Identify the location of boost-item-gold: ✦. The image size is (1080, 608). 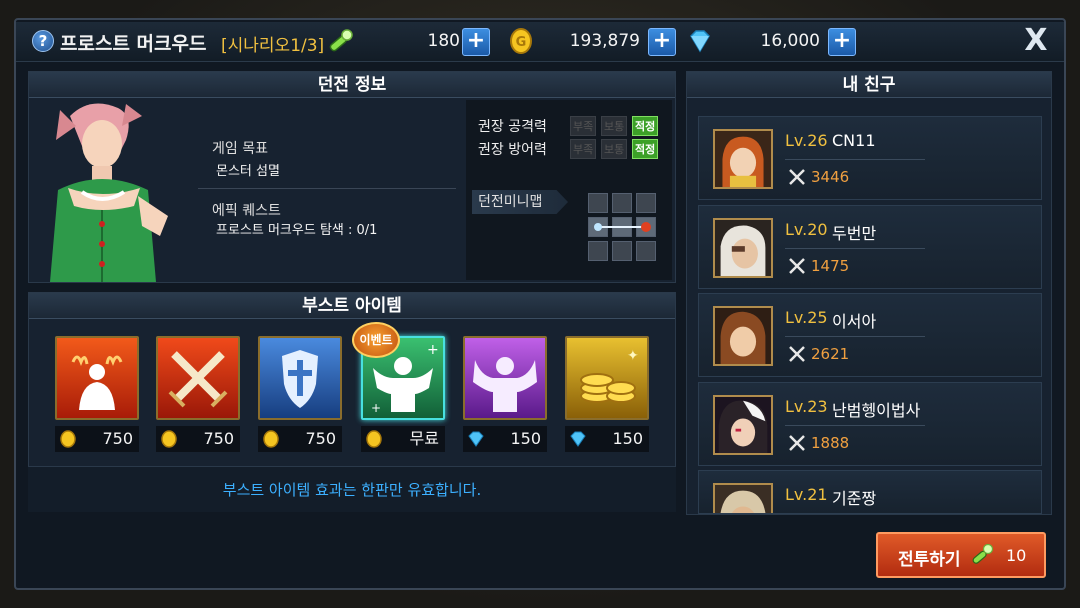
(607, 378).